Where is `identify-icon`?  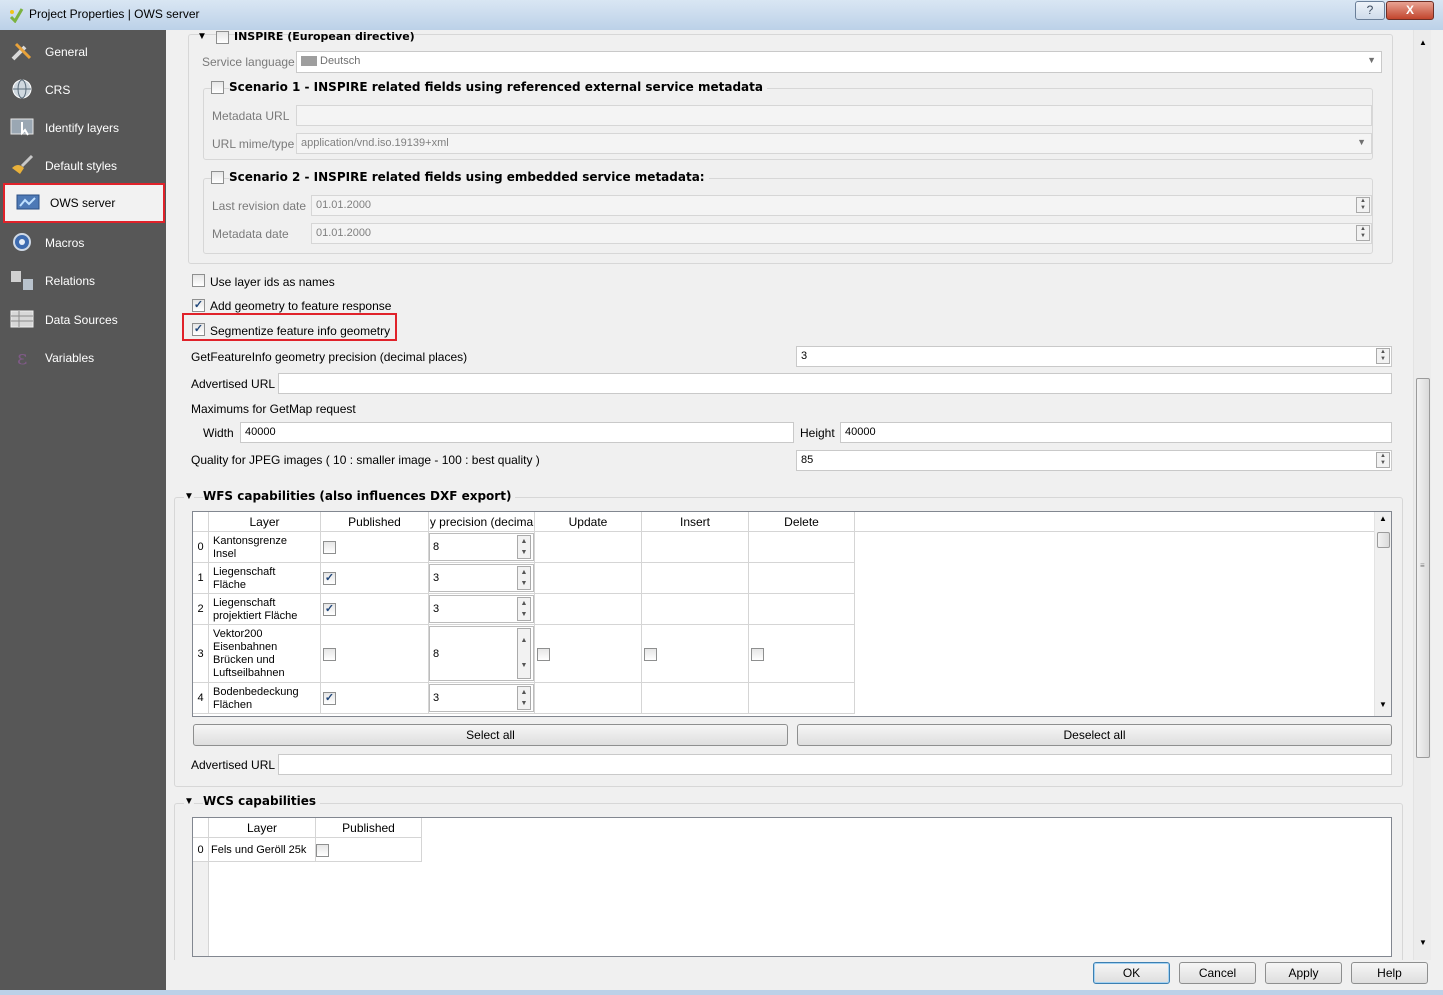
identify-icon is located at coordinates (22, 127).